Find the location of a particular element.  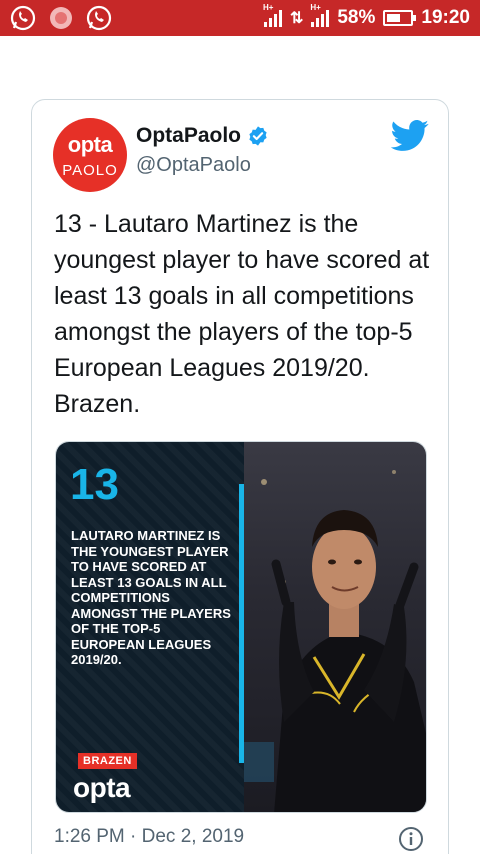

author-name-row: OptaPaolo is located at coordinates (202, 136).